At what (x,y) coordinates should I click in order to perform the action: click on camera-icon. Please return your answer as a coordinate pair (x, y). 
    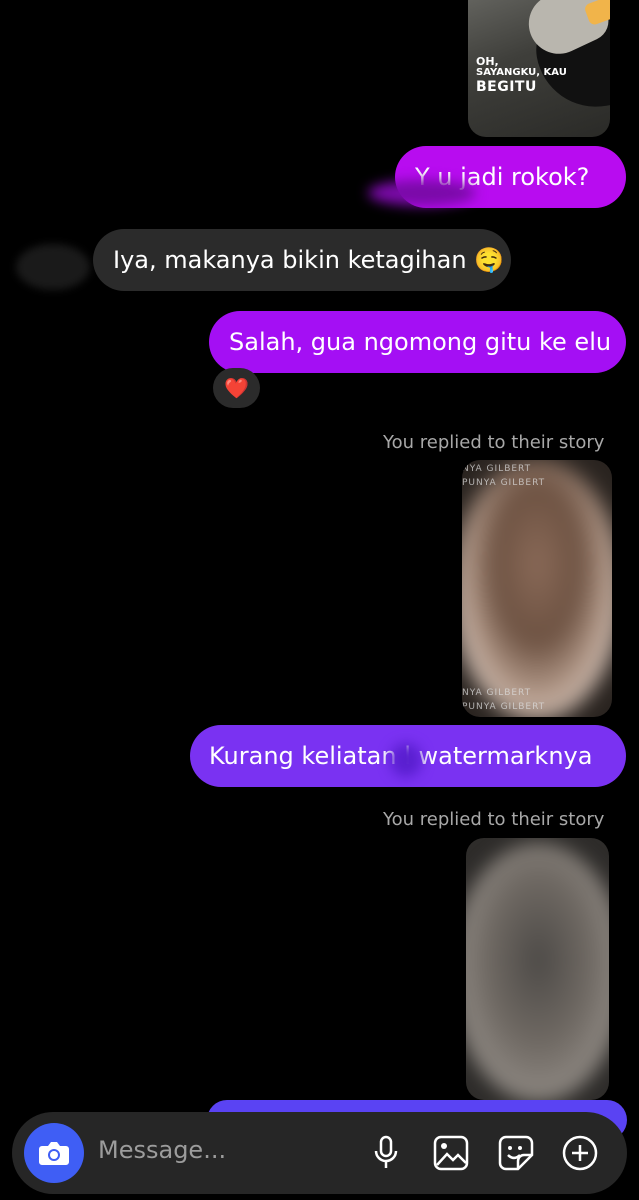
    Looking at the image, I should click on (54, 1153).